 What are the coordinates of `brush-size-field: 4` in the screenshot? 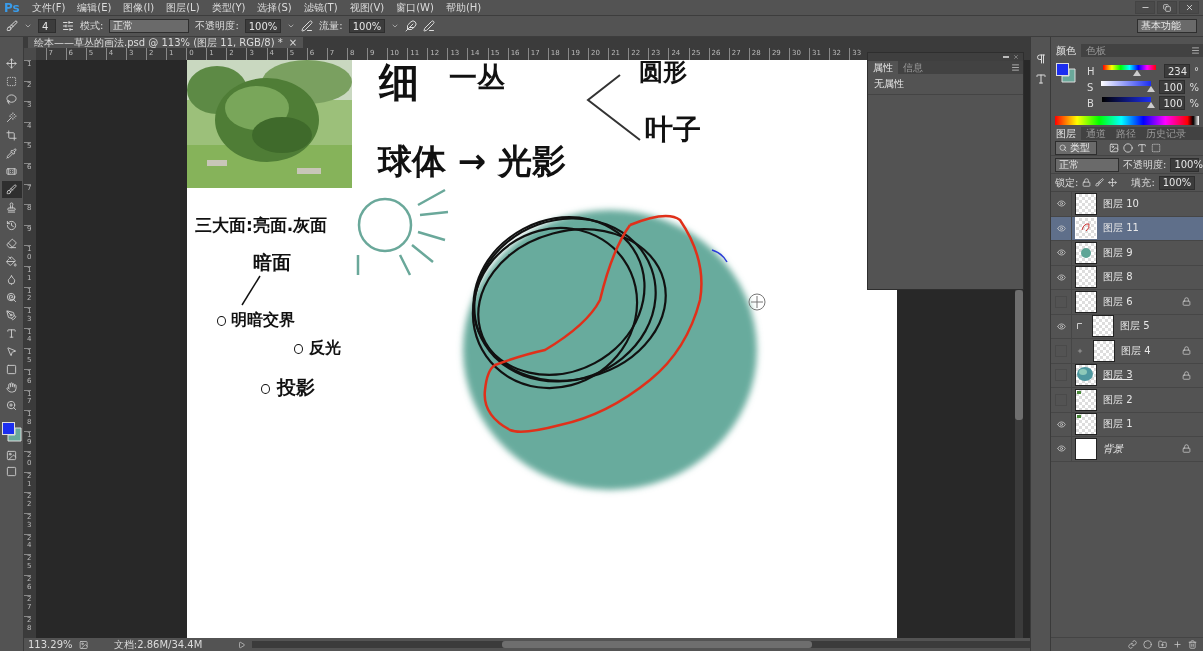 It's located at (47, 26).